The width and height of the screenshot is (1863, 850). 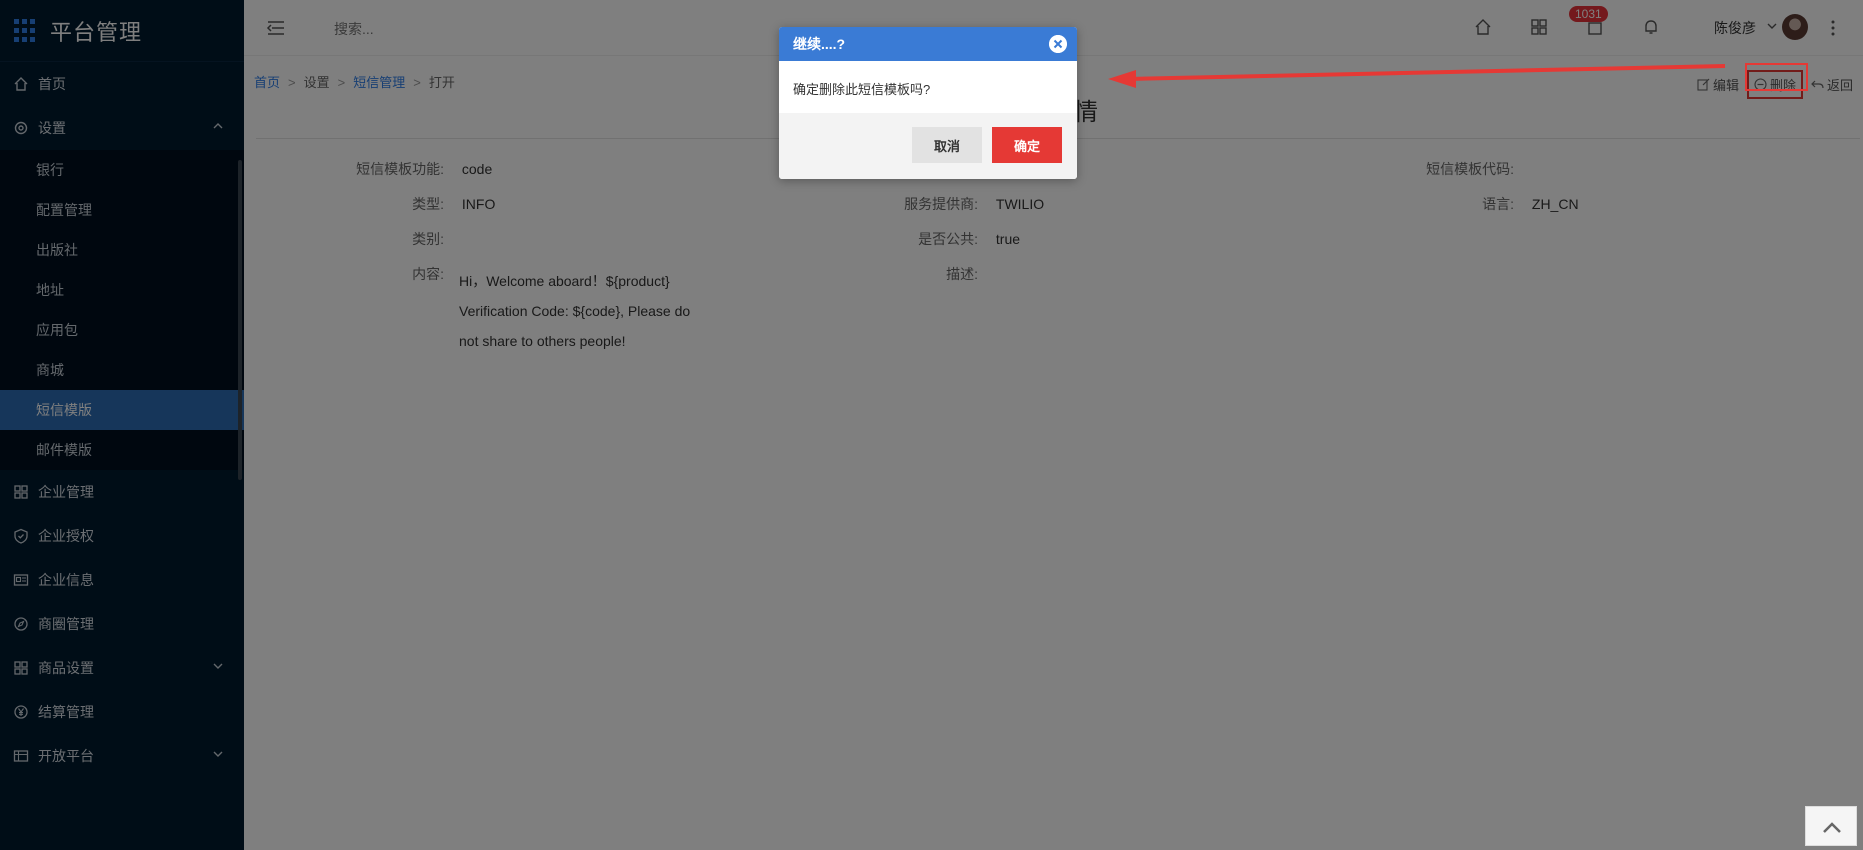 What do you see at coordinates (928, 103) in the screenshot?
I see `confirm-dialog: 继续....? 确定删除此短信模板吗? 取消 确定` at bounding box center [928, 103].